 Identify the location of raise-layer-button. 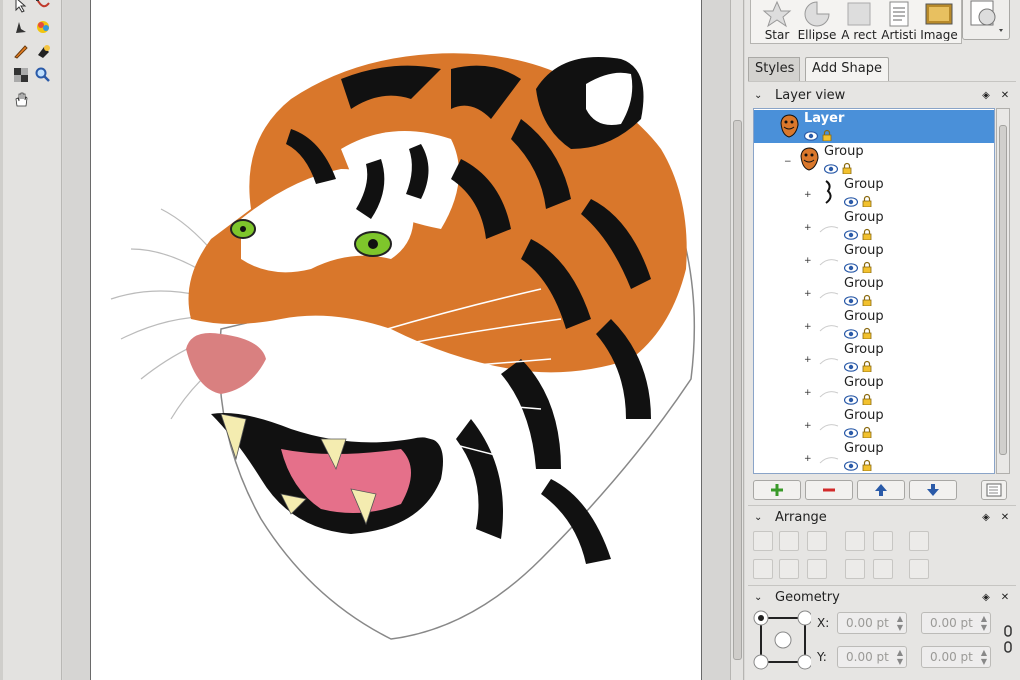
(881, 490).